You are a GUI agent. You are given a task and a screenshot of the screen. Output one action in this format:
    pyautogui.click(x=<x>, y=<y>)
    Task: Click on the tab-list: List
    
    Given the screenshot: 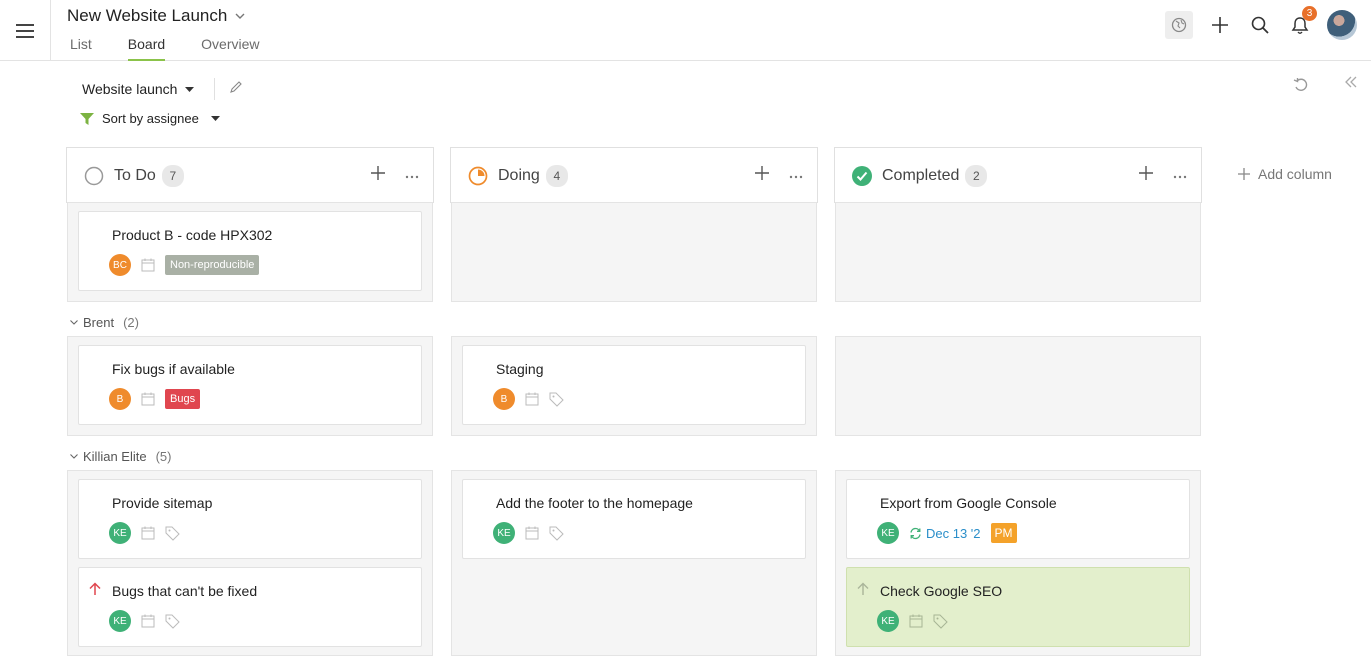 What is the action you would take?
    pyautogui.click(x=81, y=48)
    